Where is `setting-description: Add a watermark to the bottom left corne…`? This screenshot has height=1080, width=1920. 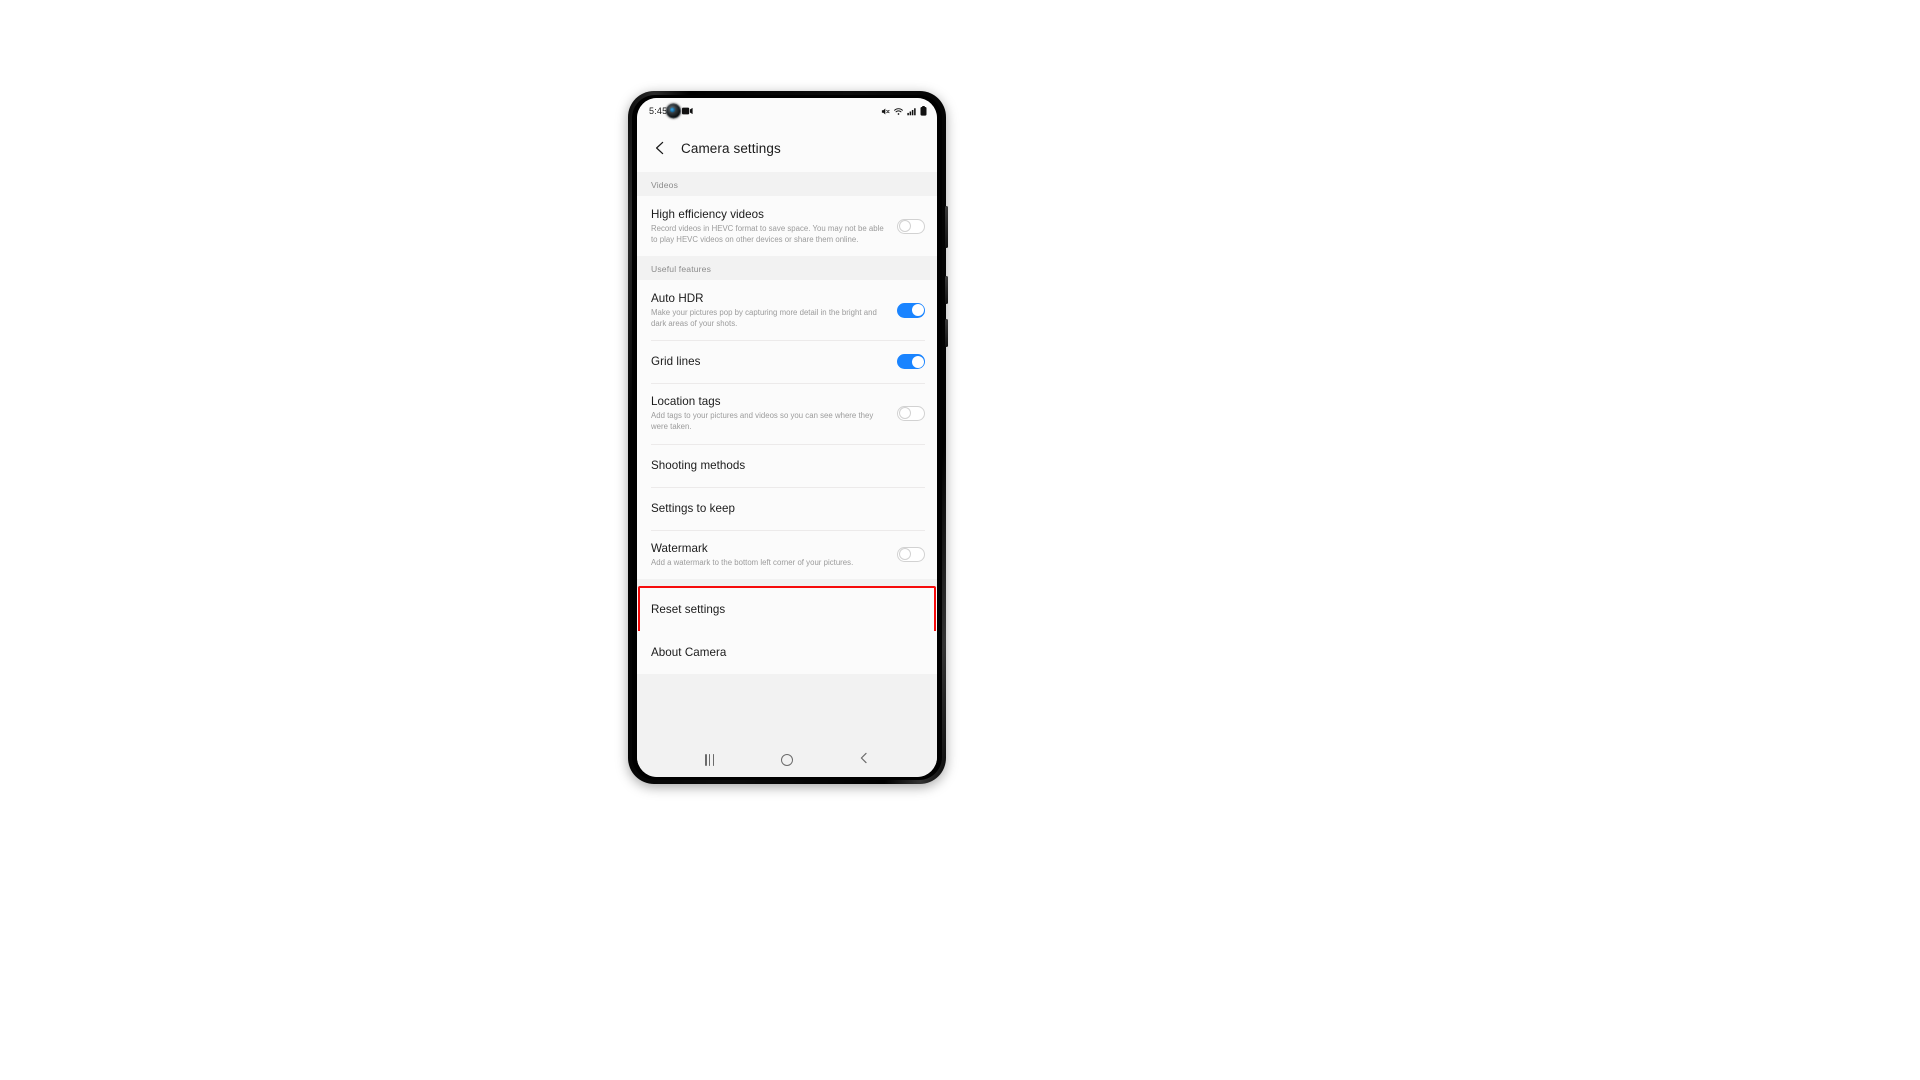 setting-description: Add a watermark to the bottom left corne… is located at coordinates (752, 562).